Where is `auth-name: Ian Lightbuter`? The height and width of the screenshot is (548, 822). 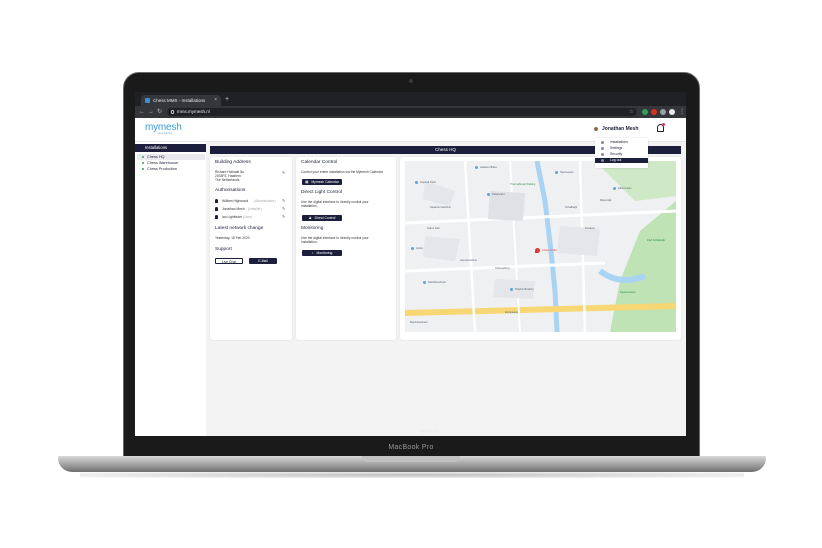 auth-name: Ian Lightbuter is located at coordinates (232, 217).